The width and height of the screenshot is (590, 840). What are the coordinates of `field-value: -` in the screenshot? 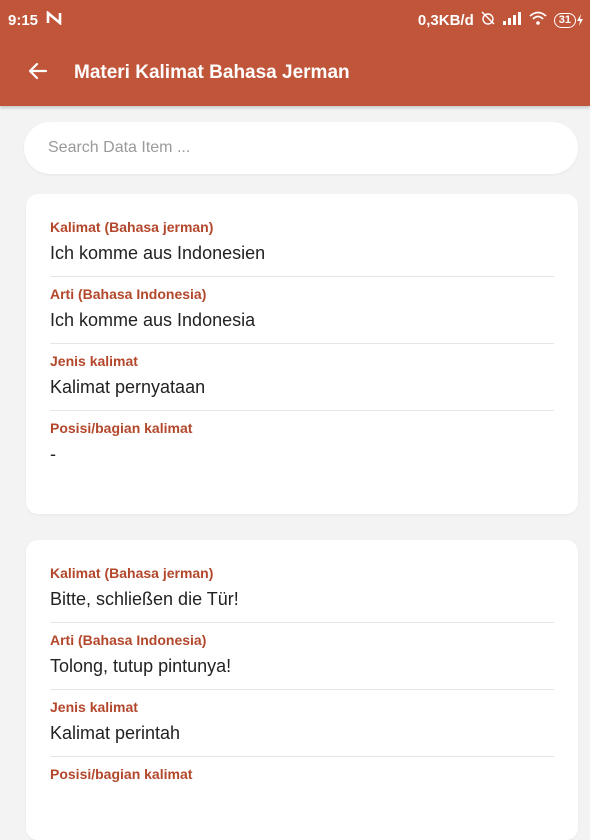 It's located at (53, 454).